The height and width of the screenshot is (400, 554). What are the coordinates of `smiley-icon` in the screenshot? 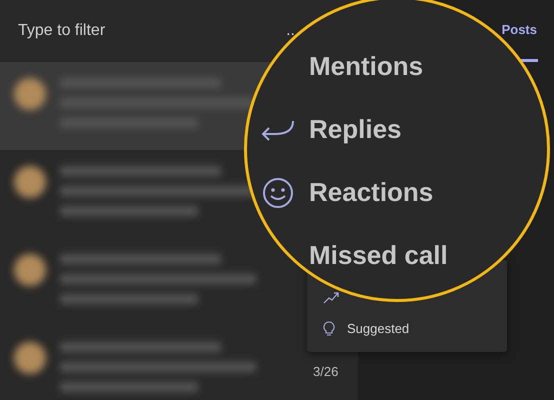 It's located at (278, 192).